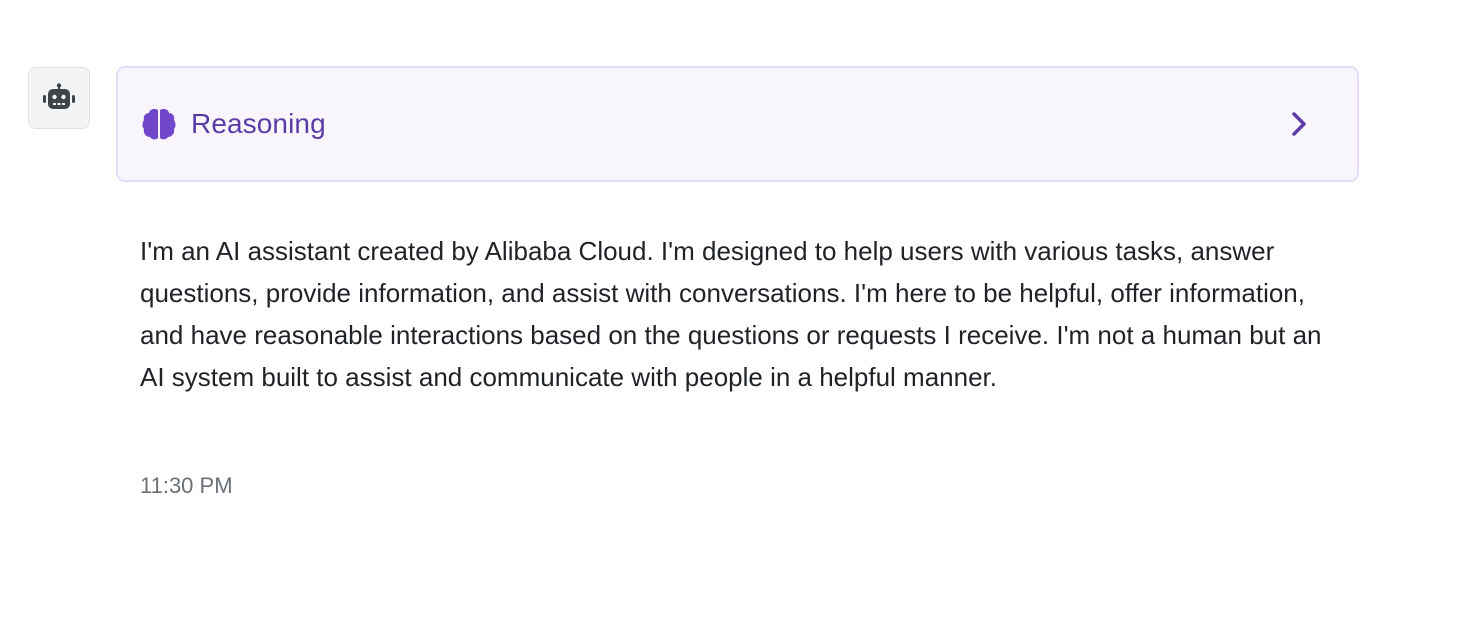 This screenshot has width=1464, height=636. What do you see at coordinates (258, 123) in the screenshot?
I see `reasoning-label: Reasoning` at bounding box center [258, 123].